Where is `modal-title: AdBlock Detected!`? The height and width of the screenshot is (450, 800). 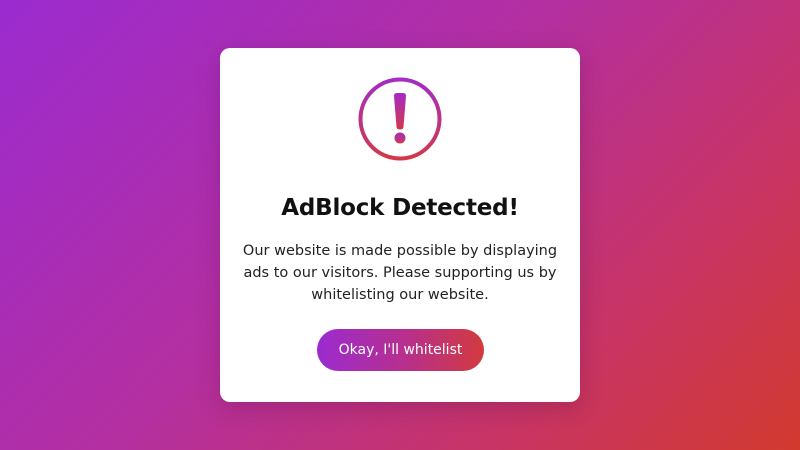
modal-title: AdBlock Detected! is located at coordinates (400, 208).